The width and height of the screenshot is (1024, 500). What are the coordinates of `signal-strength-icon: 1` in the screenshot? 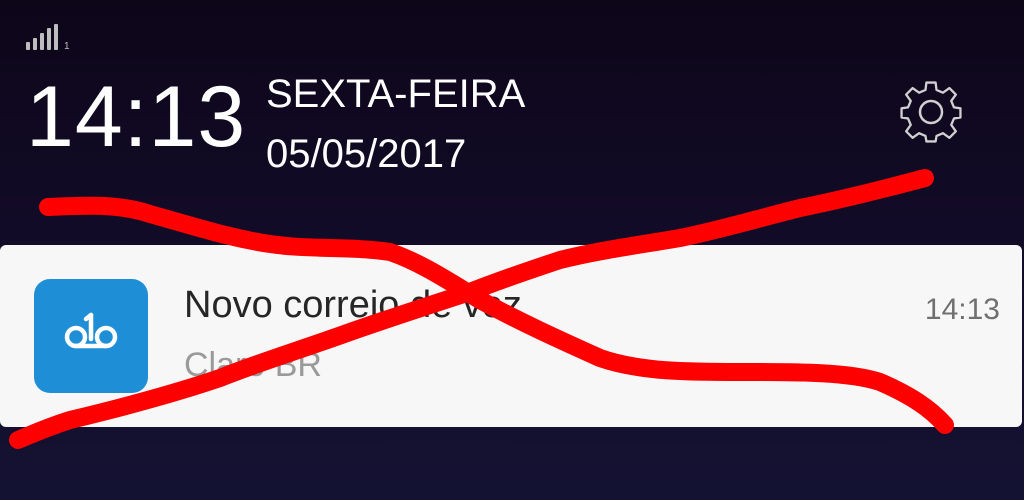 It's located at (48, 37).